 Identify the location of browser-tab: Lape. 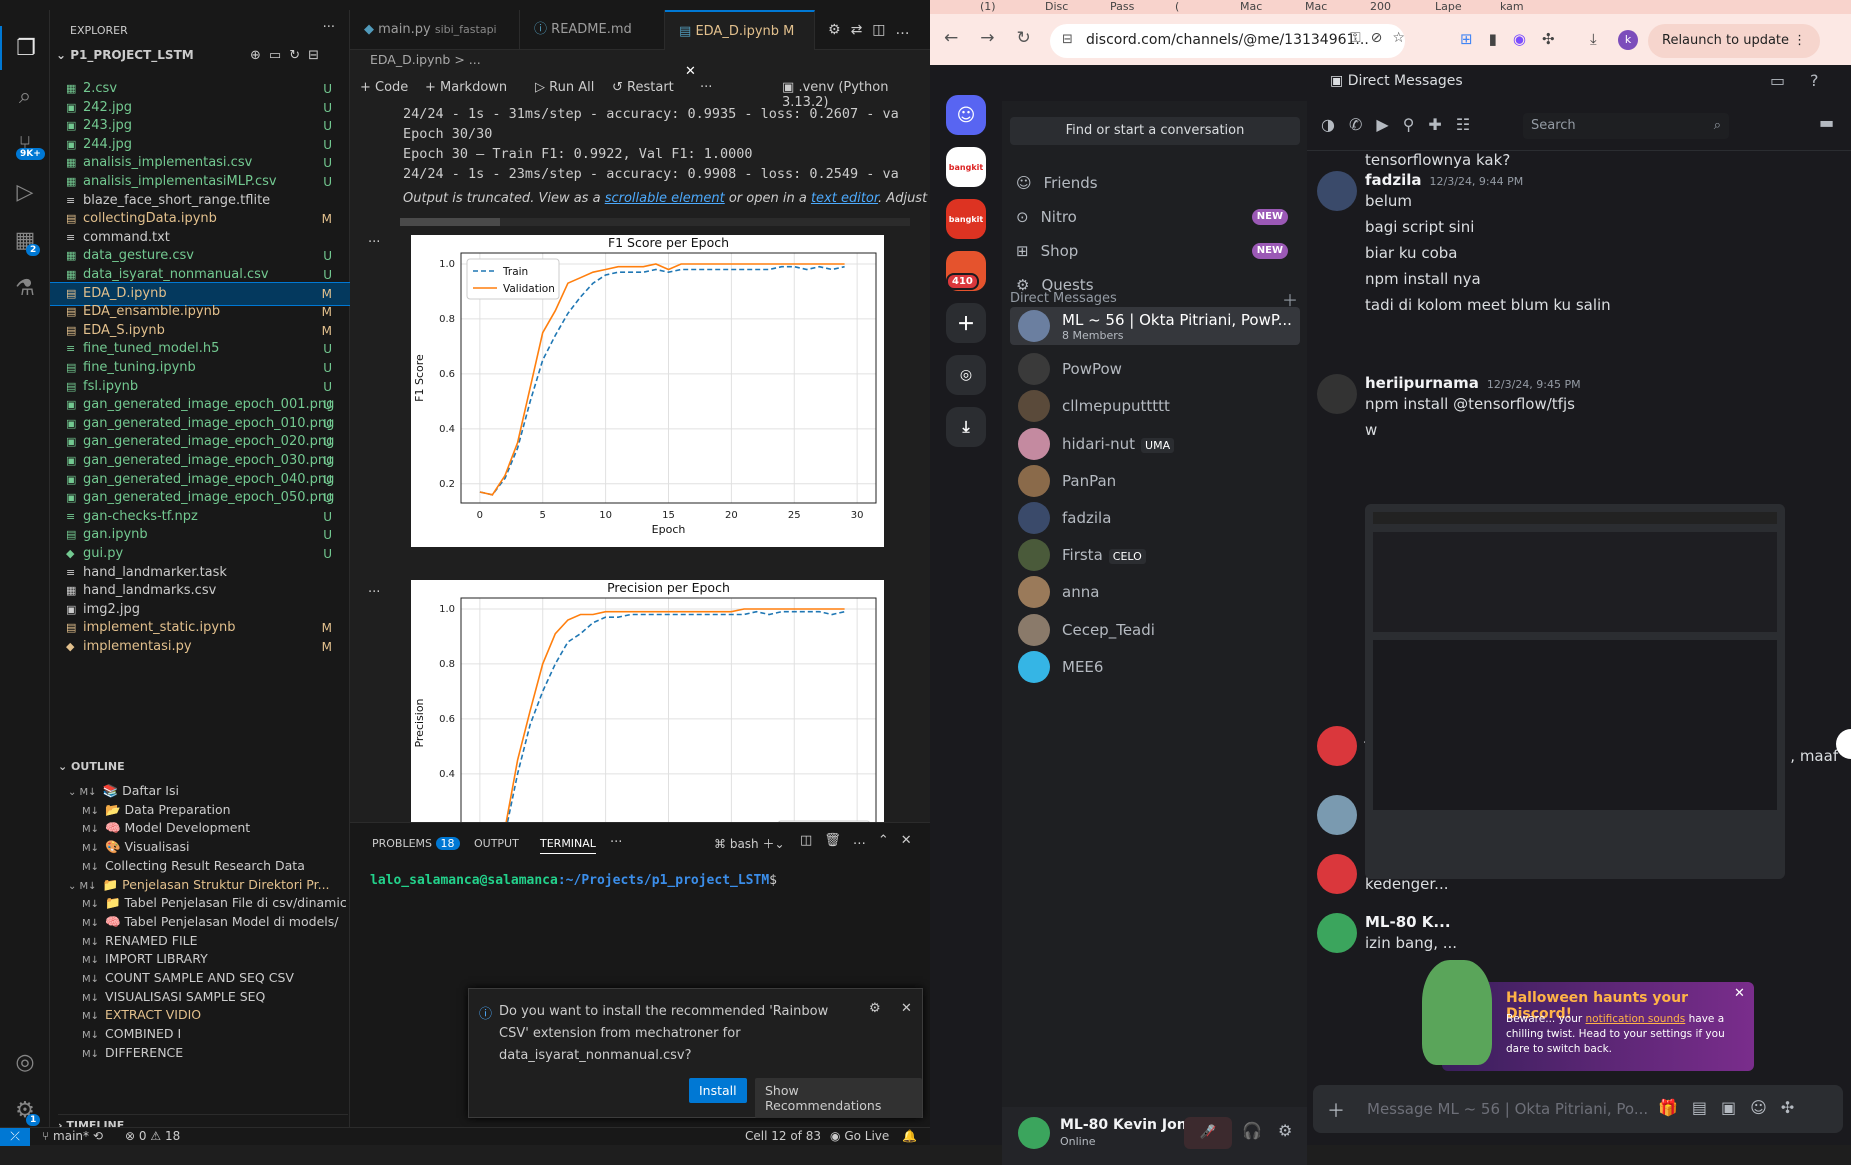
(1465, 6).